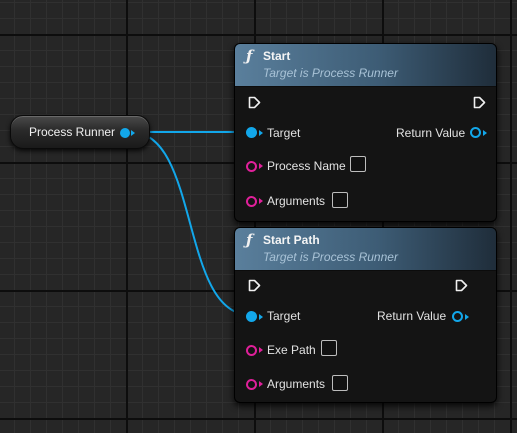 Image resolution: width=517 pixels, height=433 pixels. What do you see at coordinates (358, 164) in the screenshot?
I see `process-name-input` at bounding box center [358, 164].